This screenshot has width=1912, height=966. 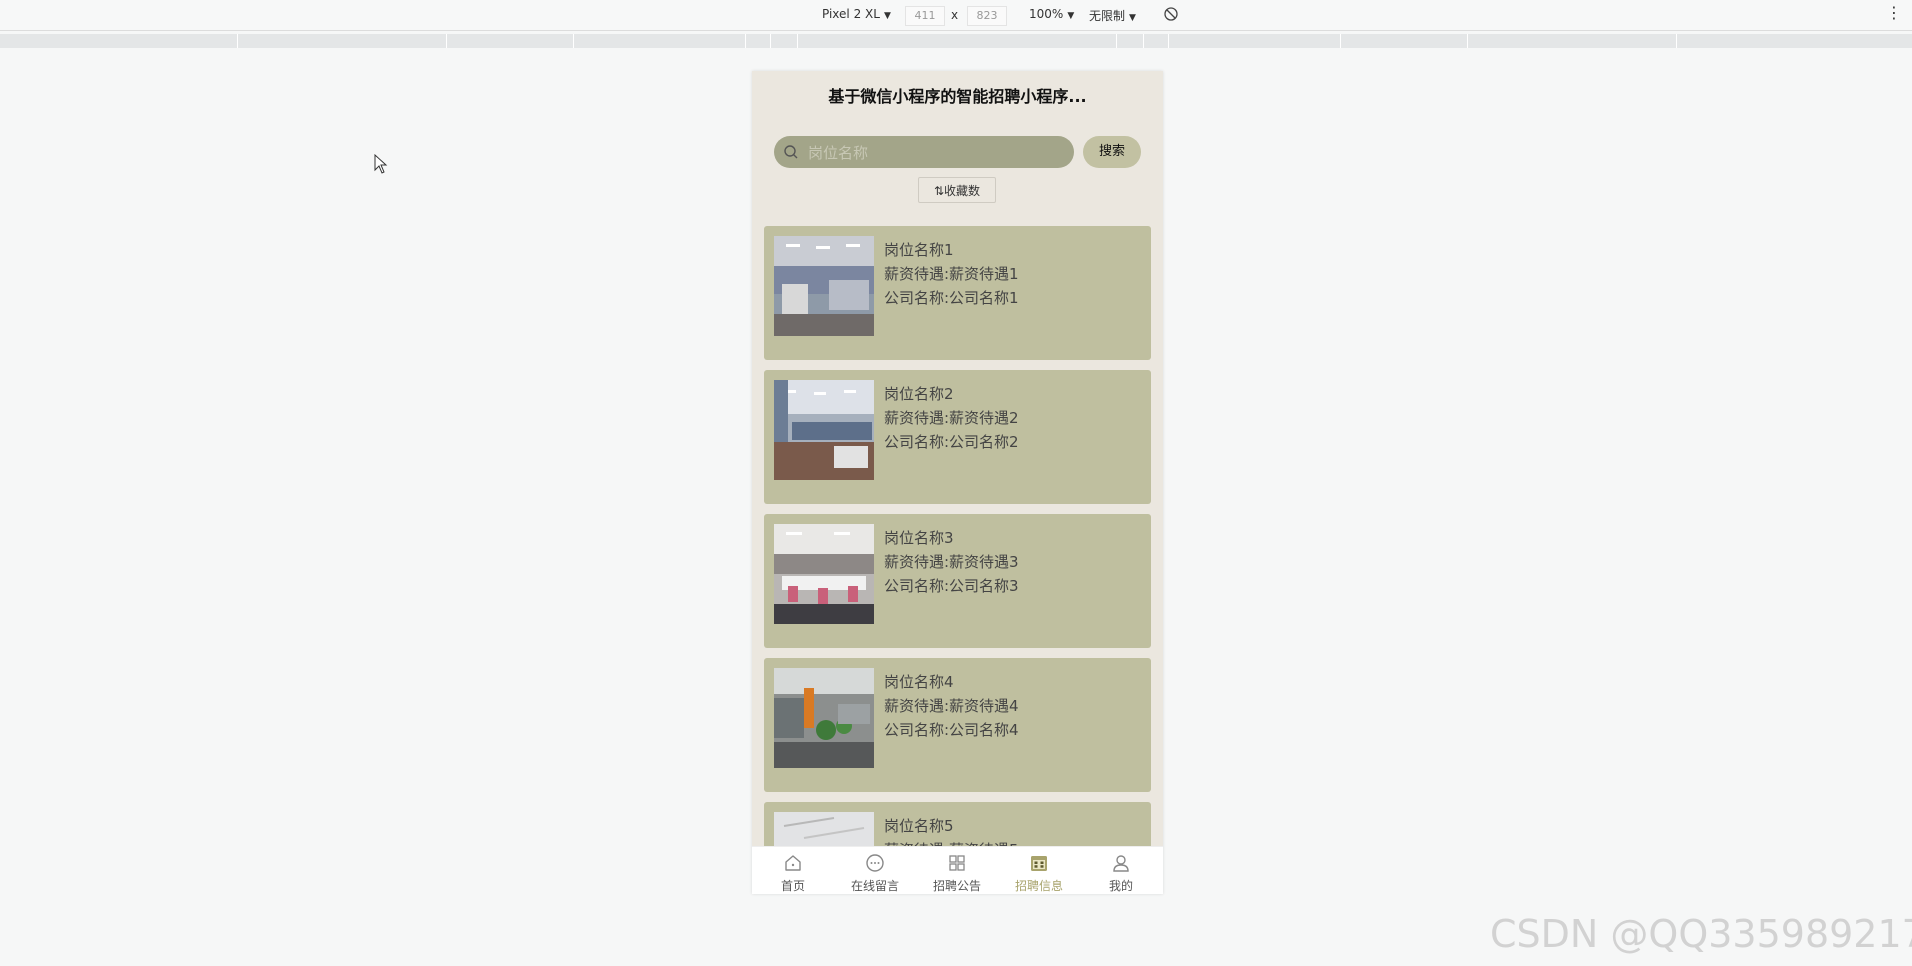 I want to click on tab-profile: 我的, so click(x=1121, y=870).